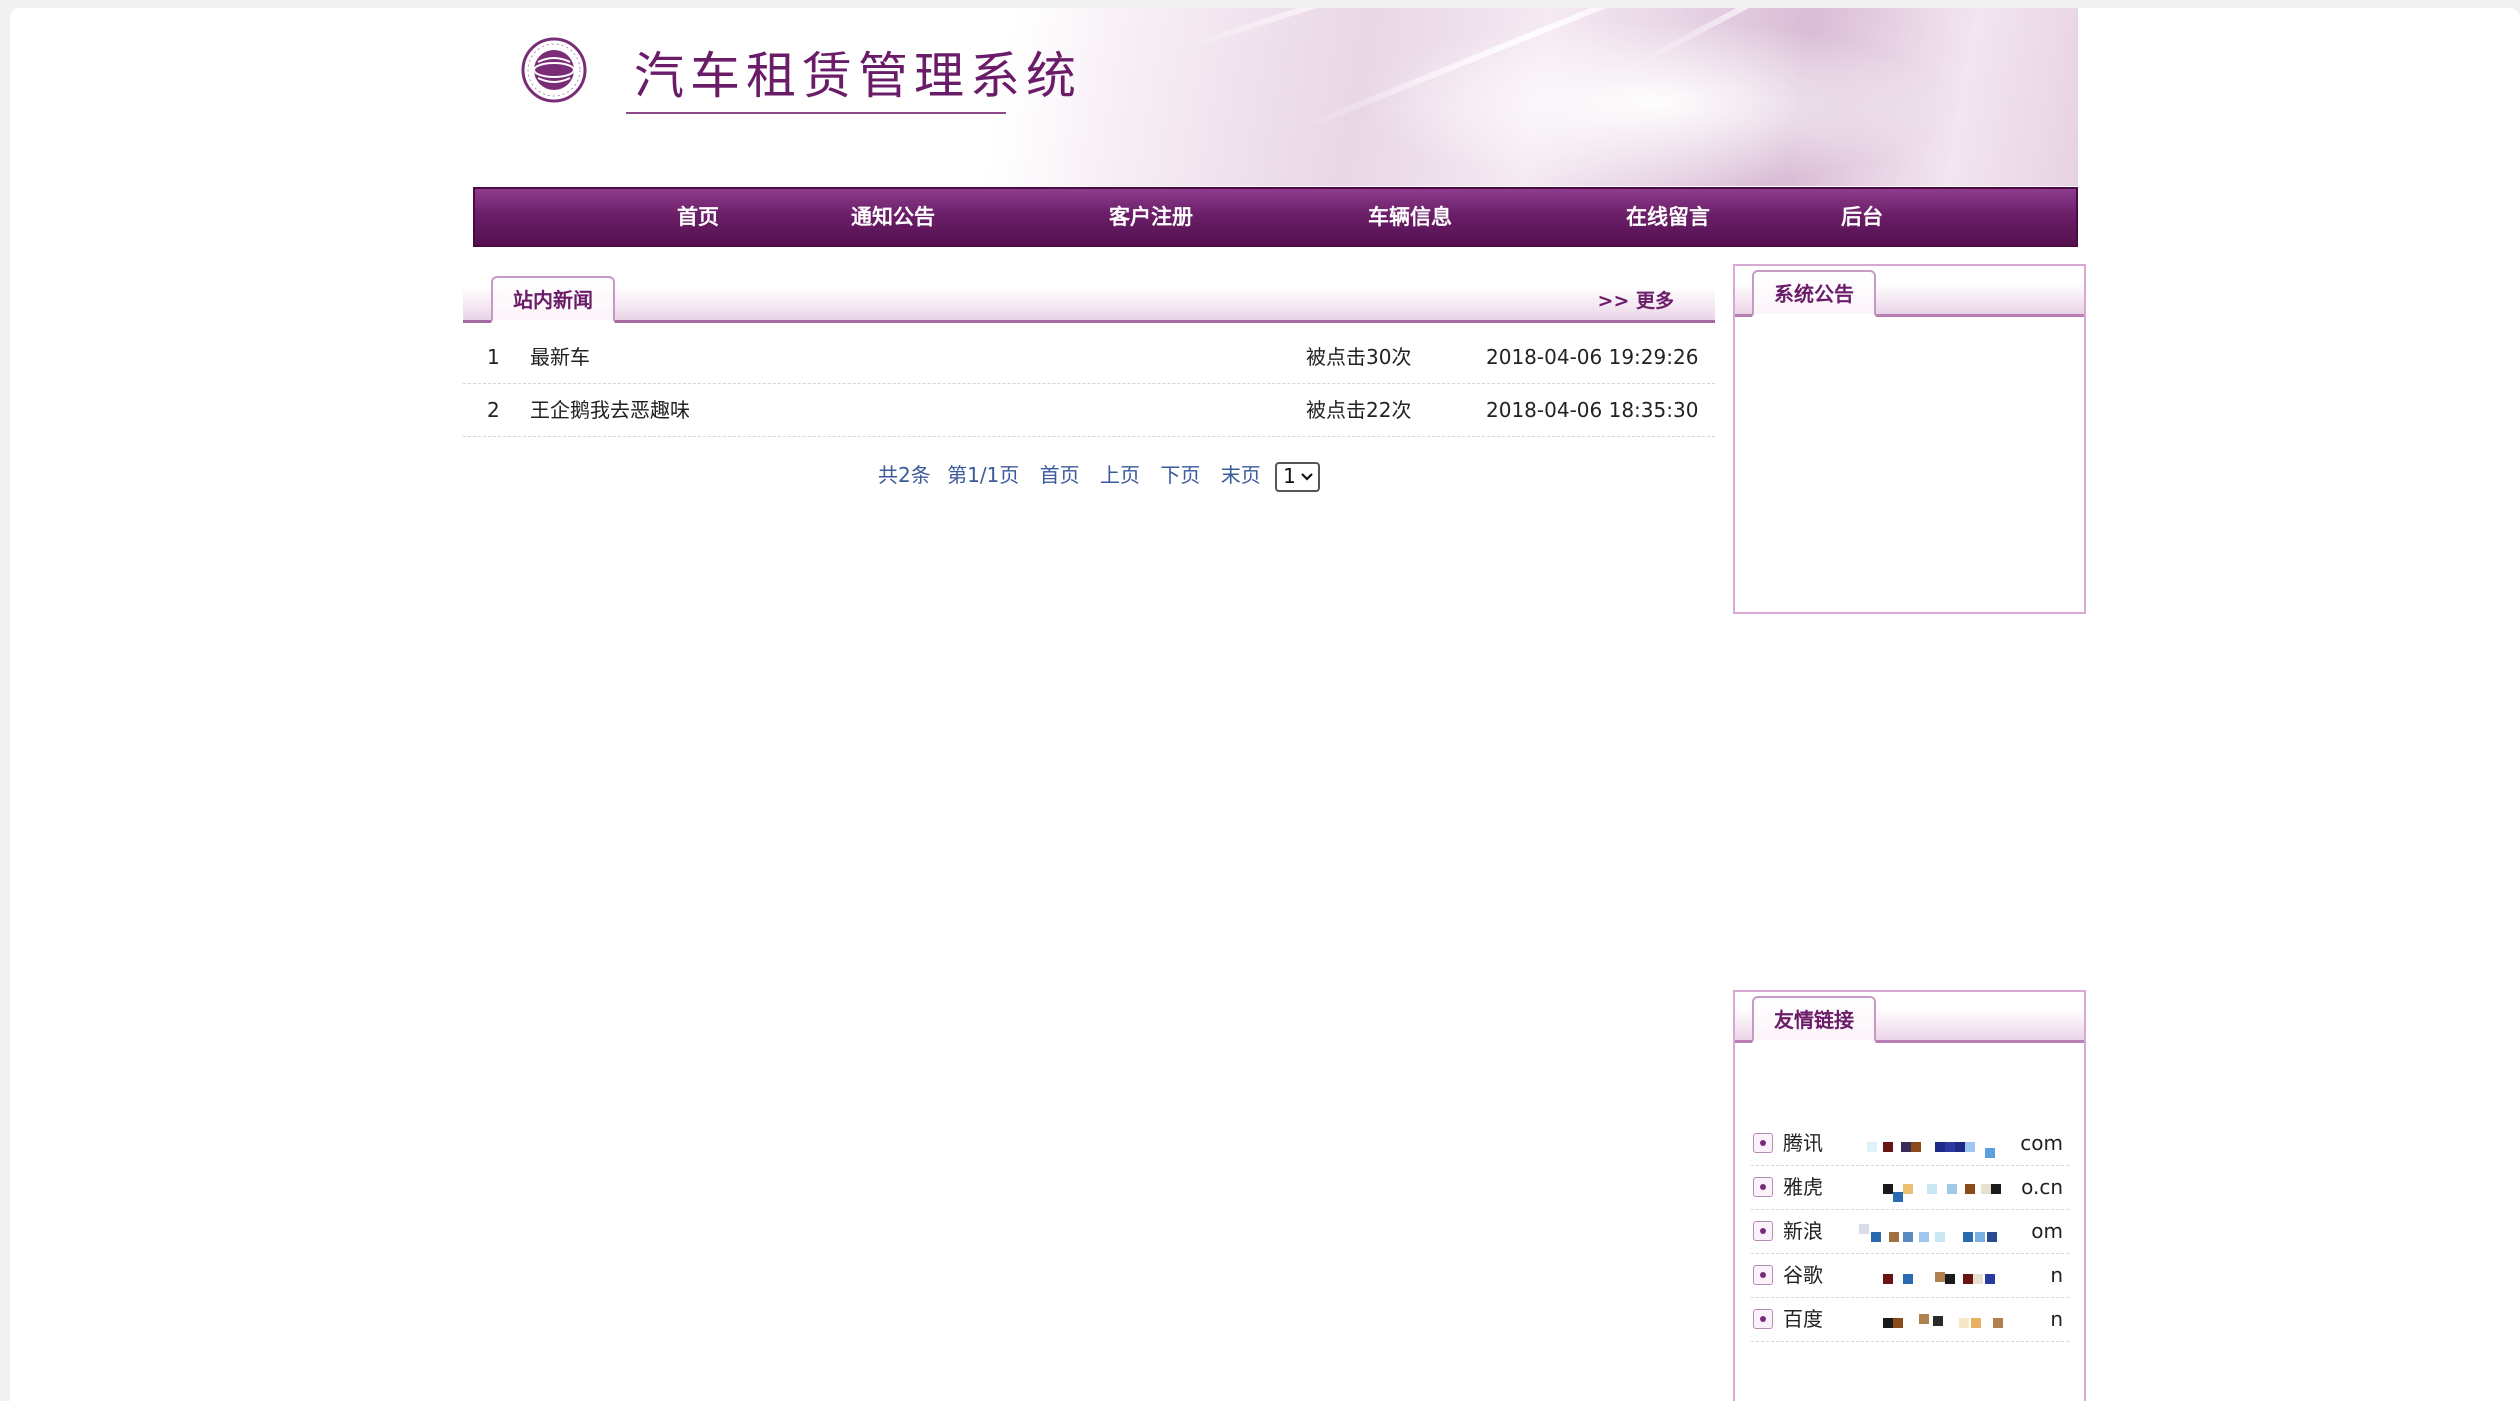 This screenshot has width=2520, height=1401. Describe the element at coordinates (698, 217) in the screenshot. I see `nav-home: 首页` at that location.